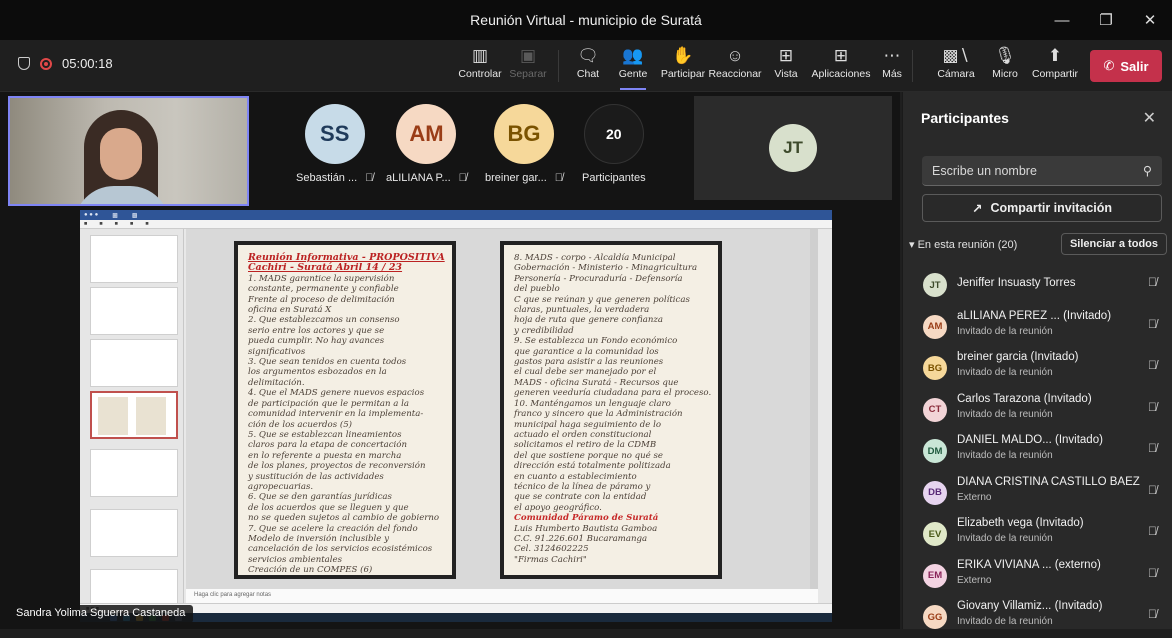 This screenshot has width=1172, height=638. Describe the element at coordinates (1126, 66) in the screenshot. I see `leave-button: ✆ Salir` at that location.